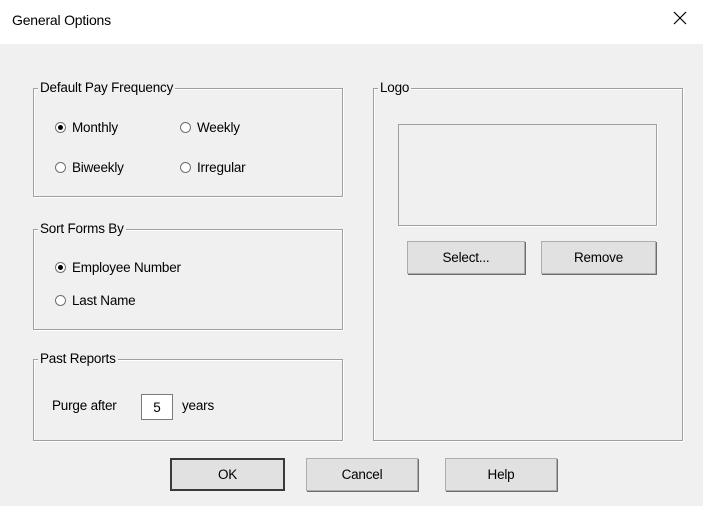 This screenshot has height=506, width=703. I want to click on close-button, so click(680, 18).